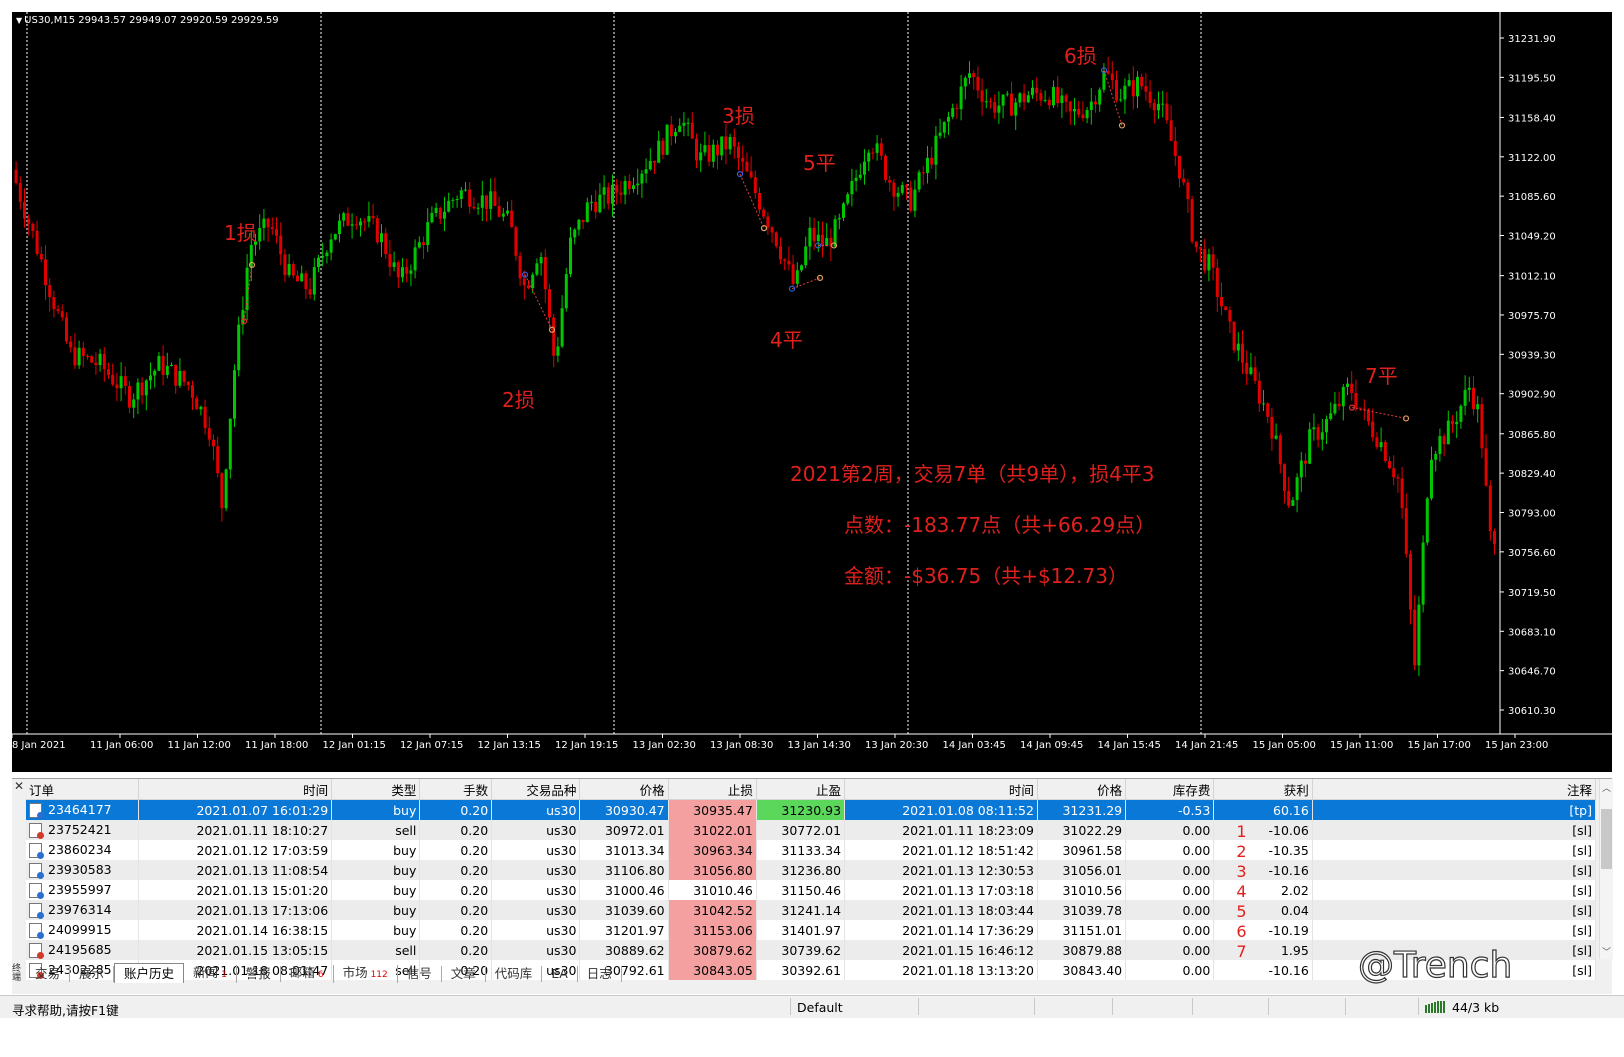  Describe the element at coordinates (307, 974) in the screenshot. I see `tab-5: 邮箱 6` at that location.